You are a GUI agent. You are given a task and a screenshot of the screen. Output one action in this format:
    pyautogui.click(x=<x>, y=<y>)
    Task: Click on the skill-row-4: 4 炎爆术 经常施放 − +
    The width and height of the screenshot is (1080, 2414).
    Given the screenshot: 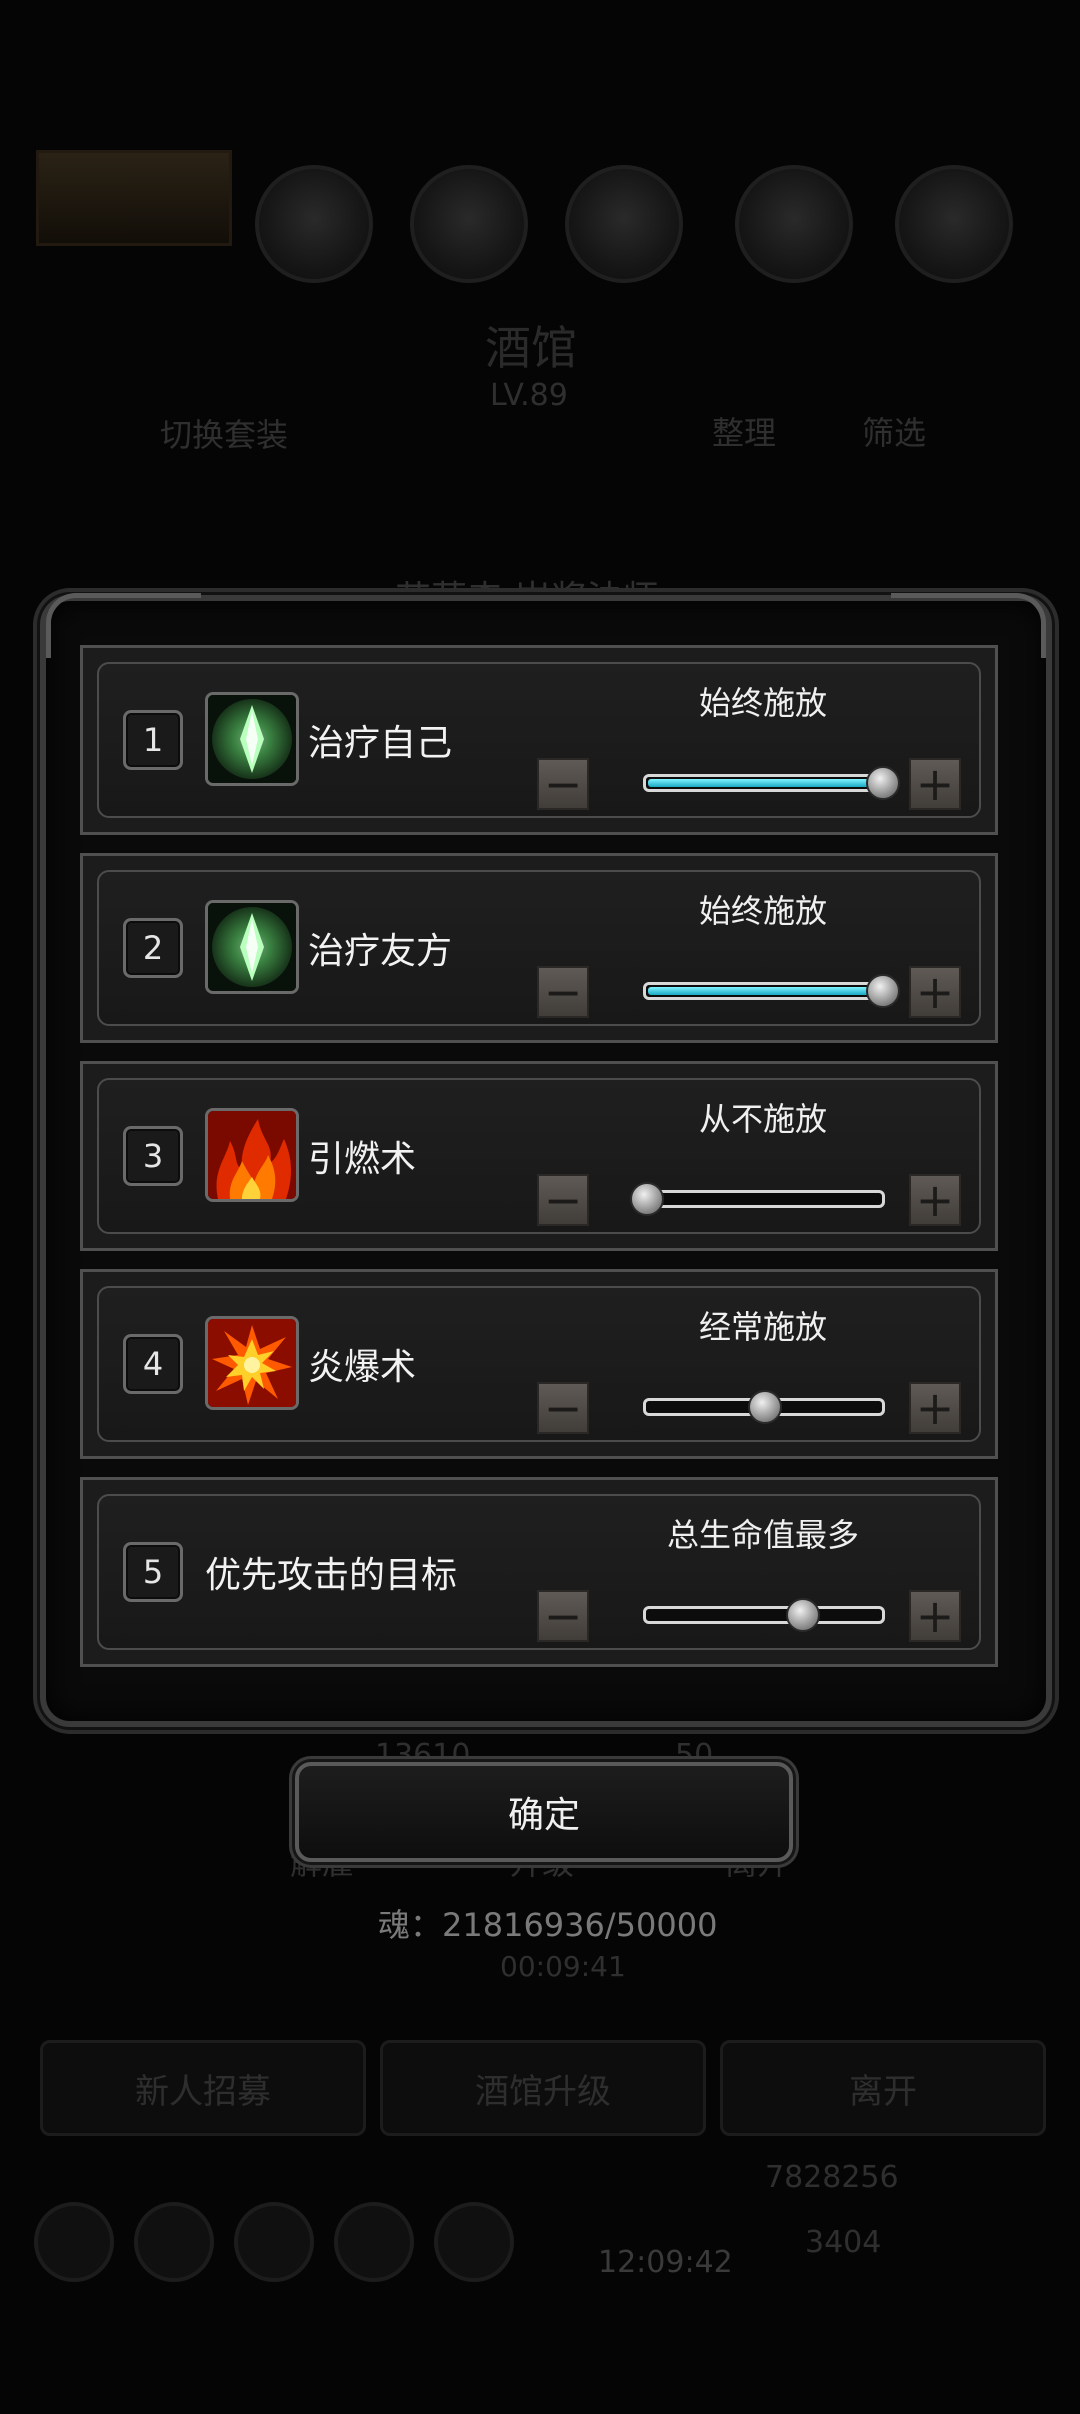 What is the action you would take?
    pyautogui.click(x=539, y=1364)
    